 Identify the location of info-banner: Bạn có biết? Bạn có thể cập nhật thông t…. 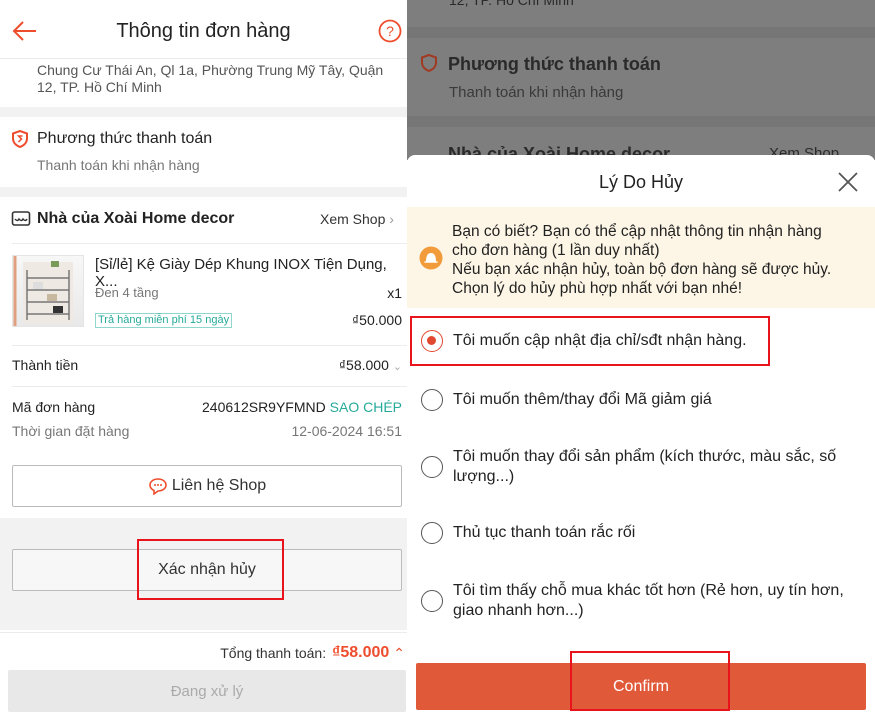
(641, 257).